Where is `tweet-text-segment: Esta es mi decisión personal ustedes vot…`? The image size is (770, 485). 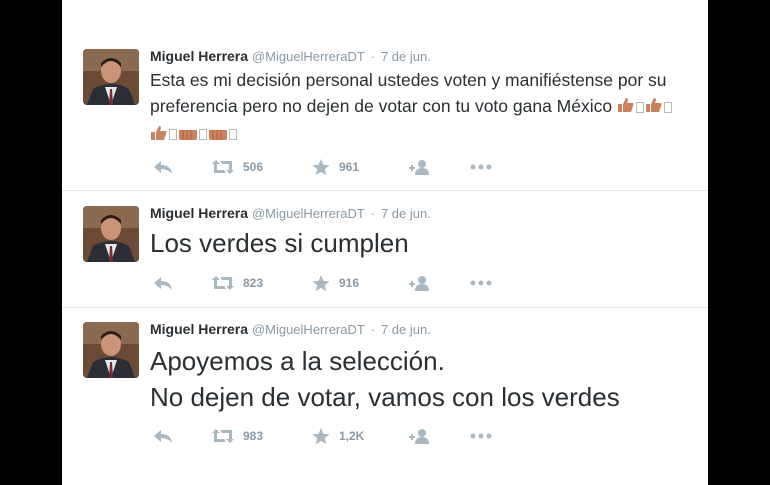 tweet-text-segment: Esta es mi decisión personal ustedes vot… is located at coordinates (408, 80).